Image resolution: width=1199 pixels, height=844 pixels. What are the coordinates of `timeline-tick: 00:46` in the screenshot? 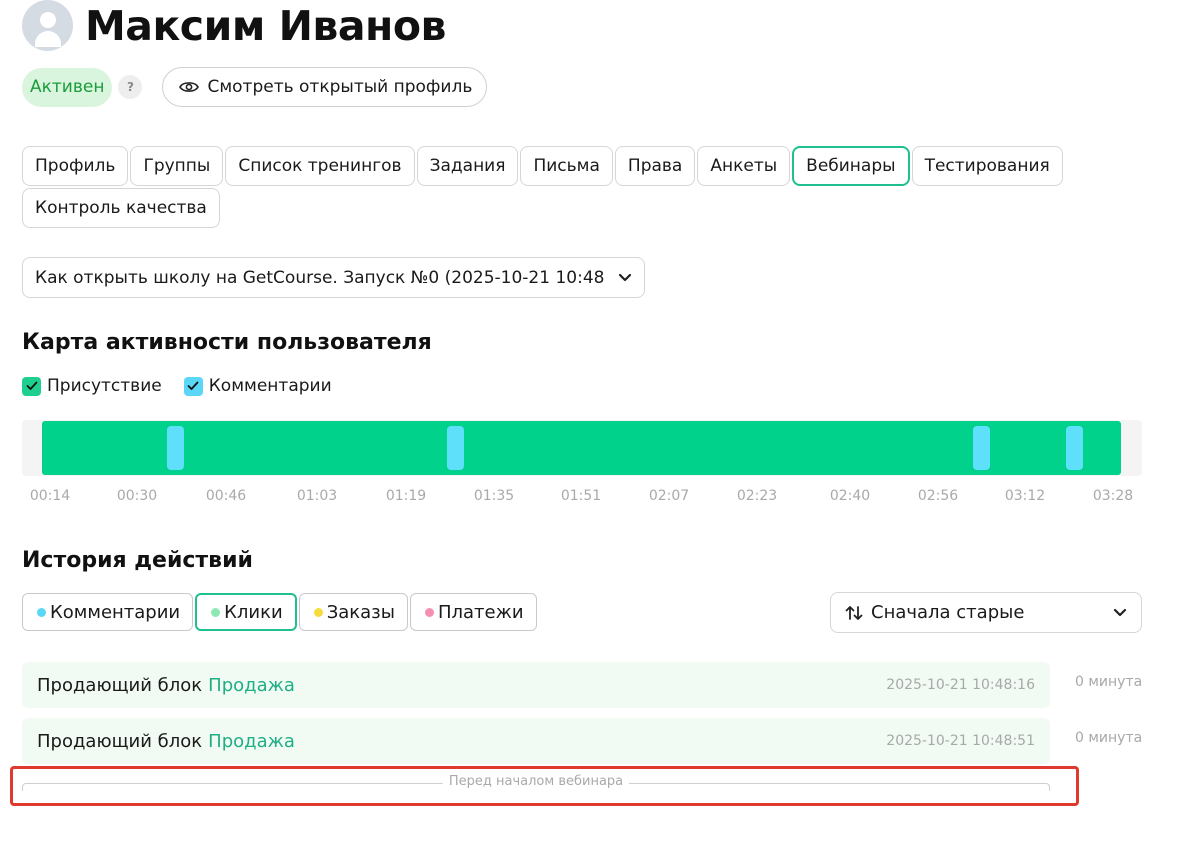 It's located at (226, 496).